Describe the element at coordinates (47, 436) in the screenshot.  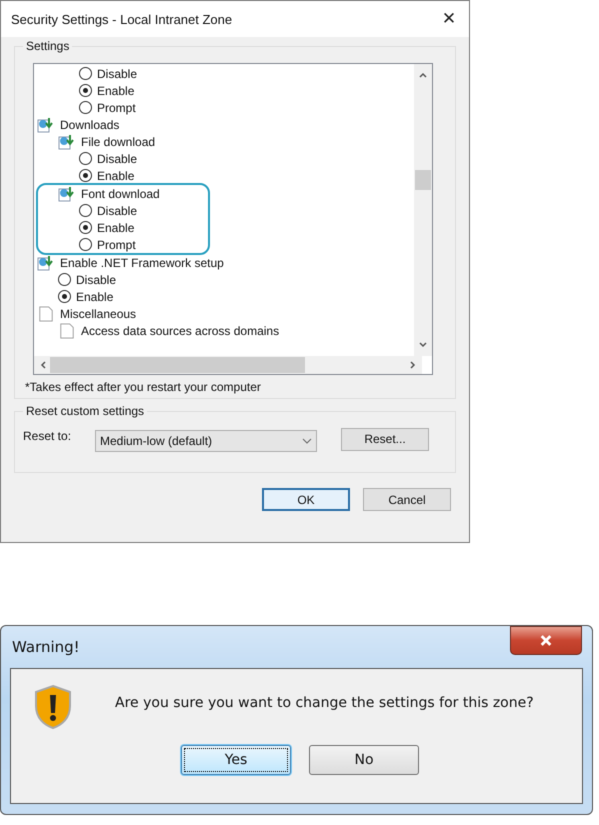
I see `reset-to-label: Reset to:` at that location.